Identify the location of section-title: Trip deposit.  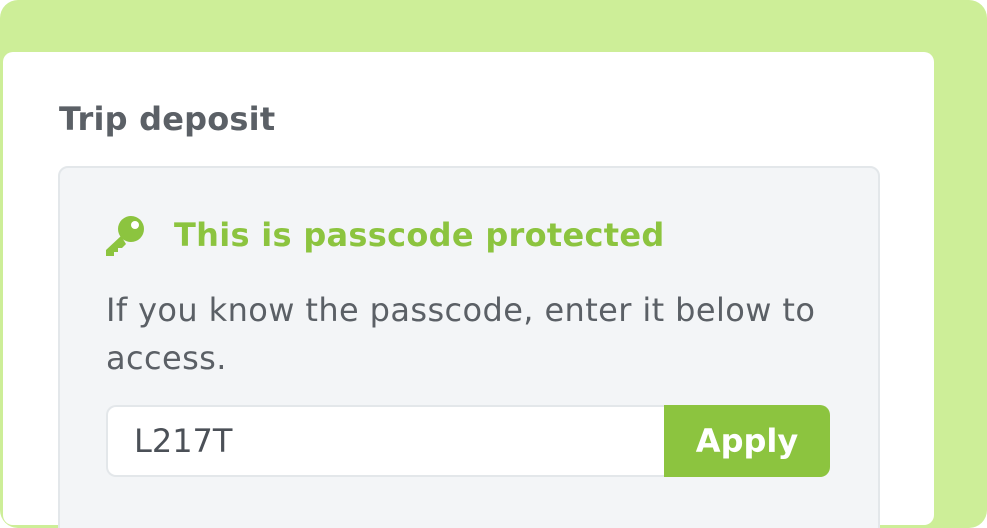
(167, 119).